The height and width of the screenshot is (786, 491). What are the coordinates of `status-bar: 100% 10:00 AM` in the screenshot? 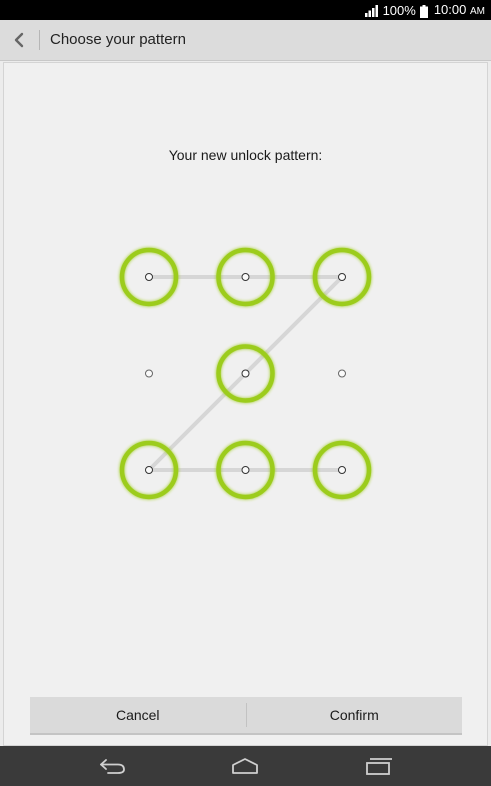 It's located at (245, 10).